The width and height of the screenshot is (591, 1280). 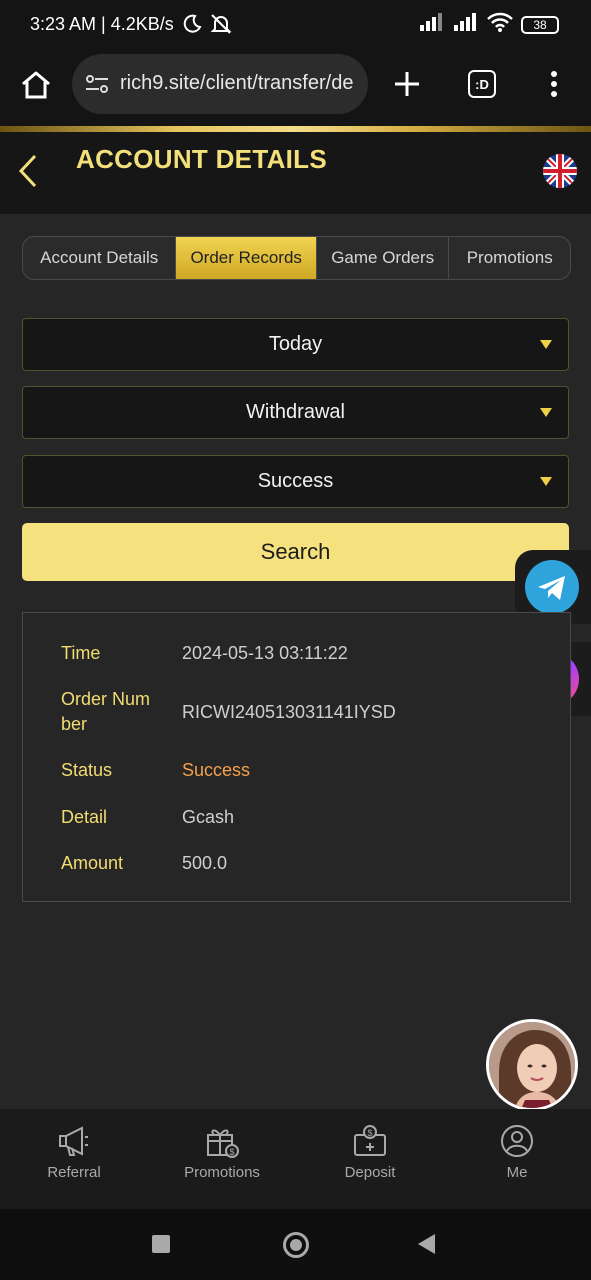 I want to click on order-number-label: Order Num ber, so click(x=106, y=711).